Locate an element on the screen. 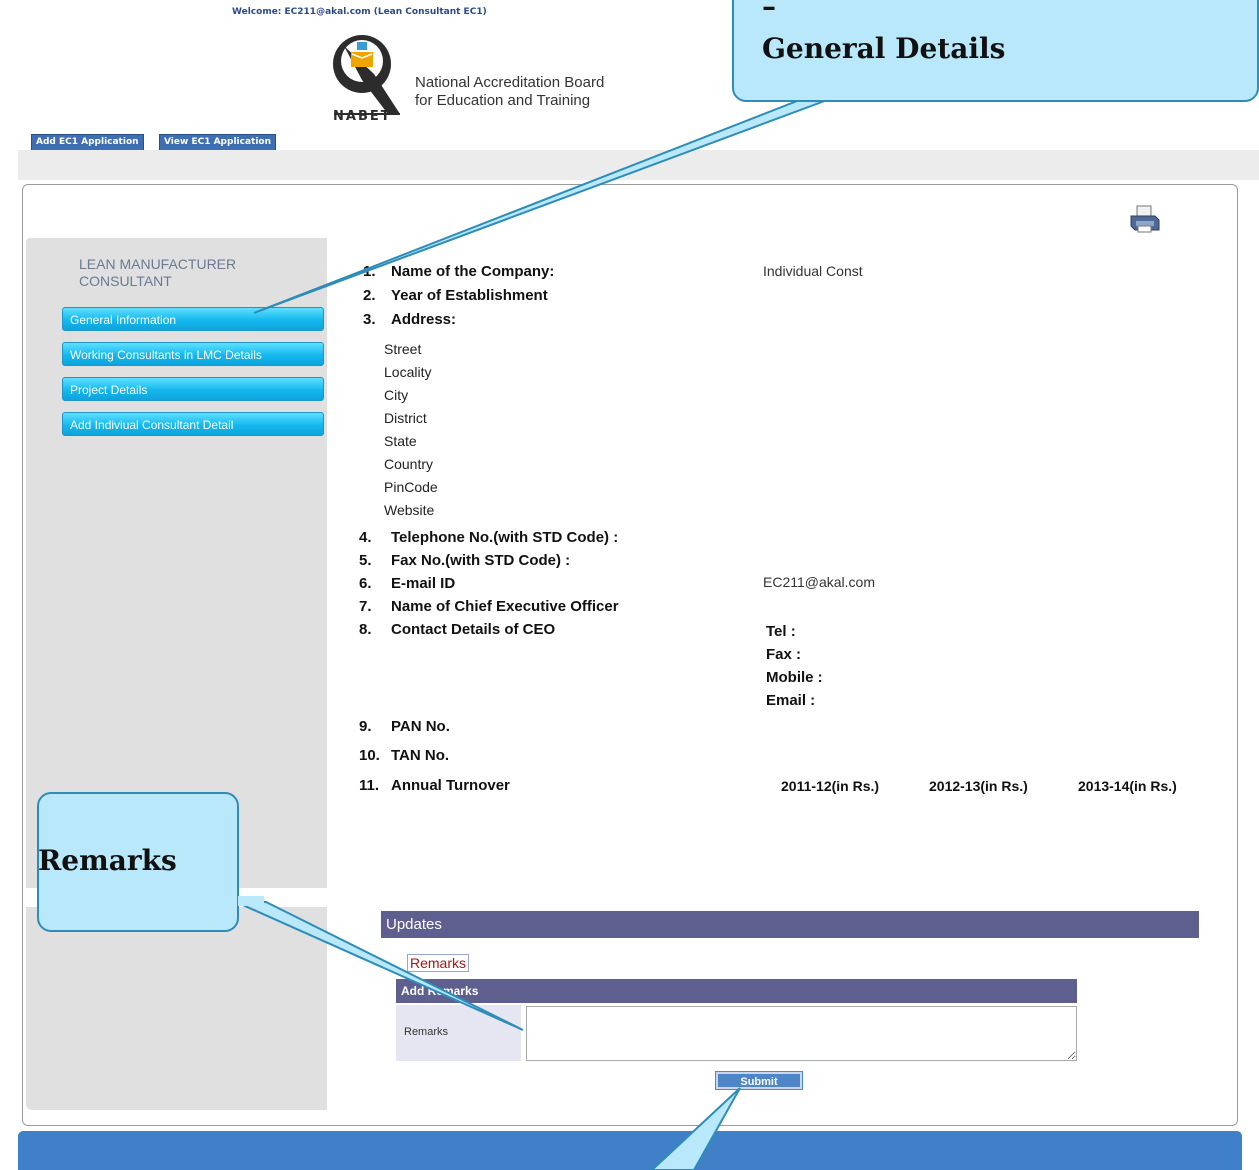 The height and width of the screenshot is (1170, 1259). remarks-callout-text: Remarks is located at coordinates (107, 860).